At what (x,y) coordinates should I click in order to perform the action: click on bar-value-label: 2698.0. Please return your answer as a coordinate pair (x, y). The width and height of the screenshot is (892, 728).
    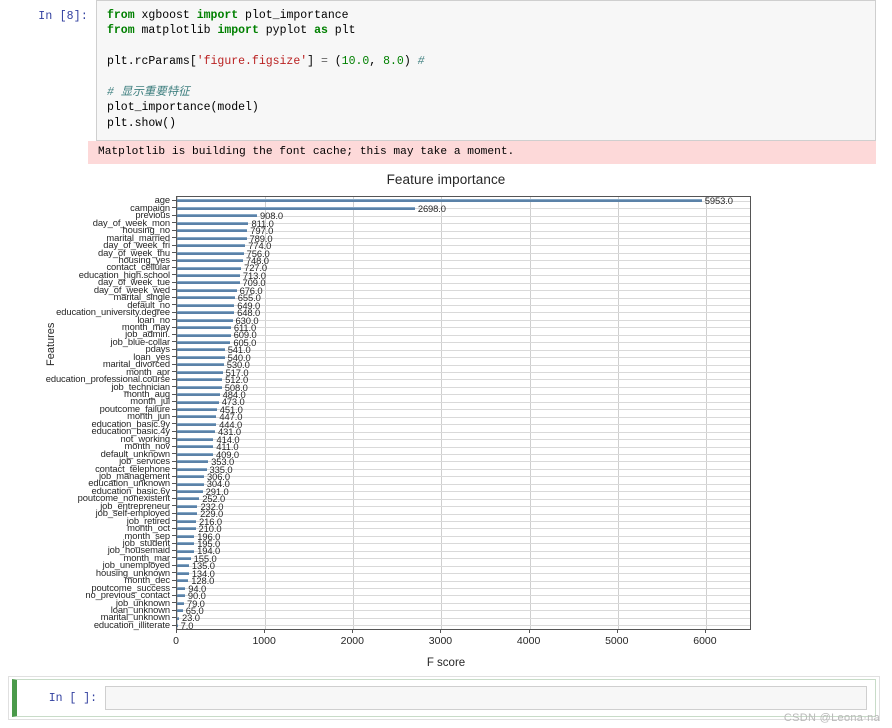
    Looking at the image, I should click on (431, 208).